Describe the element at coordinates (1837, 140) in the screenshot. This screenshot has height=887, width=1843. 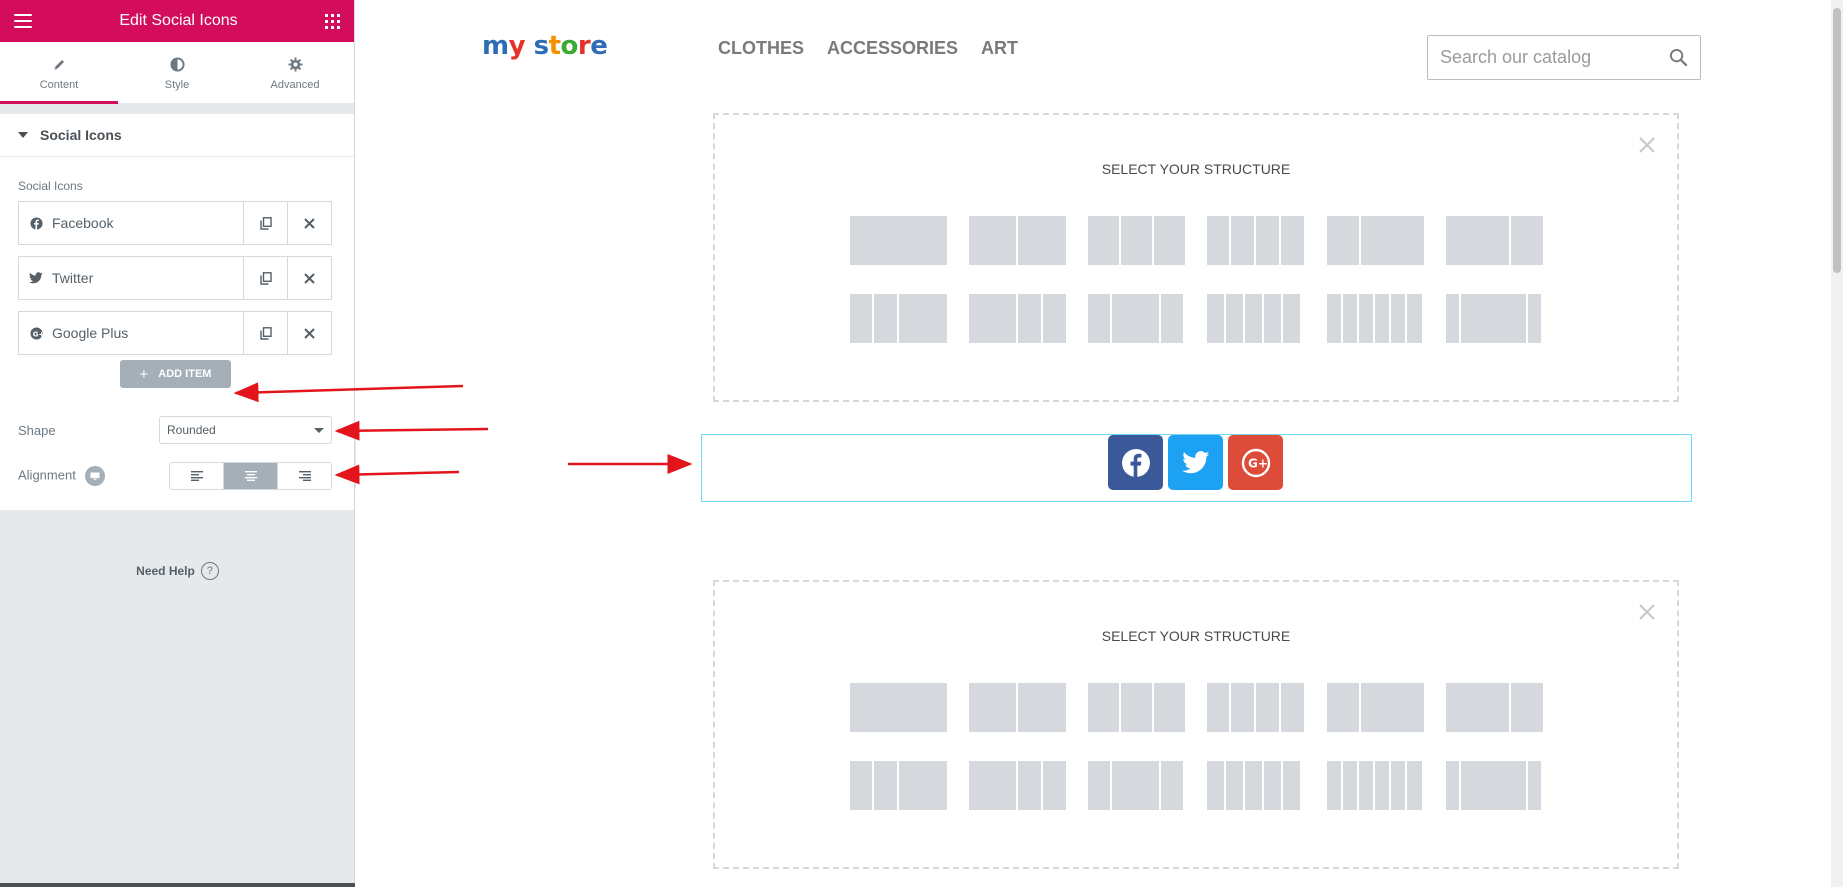
I see `scrollbar-thumb` at that location.